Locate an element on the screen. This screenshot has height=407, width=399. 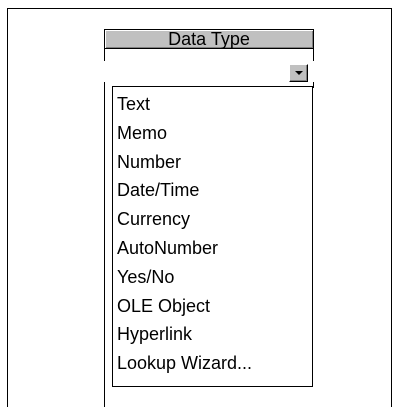
dropdown-option-autonumber: AutoNumber is located at coordinates (212, 248).